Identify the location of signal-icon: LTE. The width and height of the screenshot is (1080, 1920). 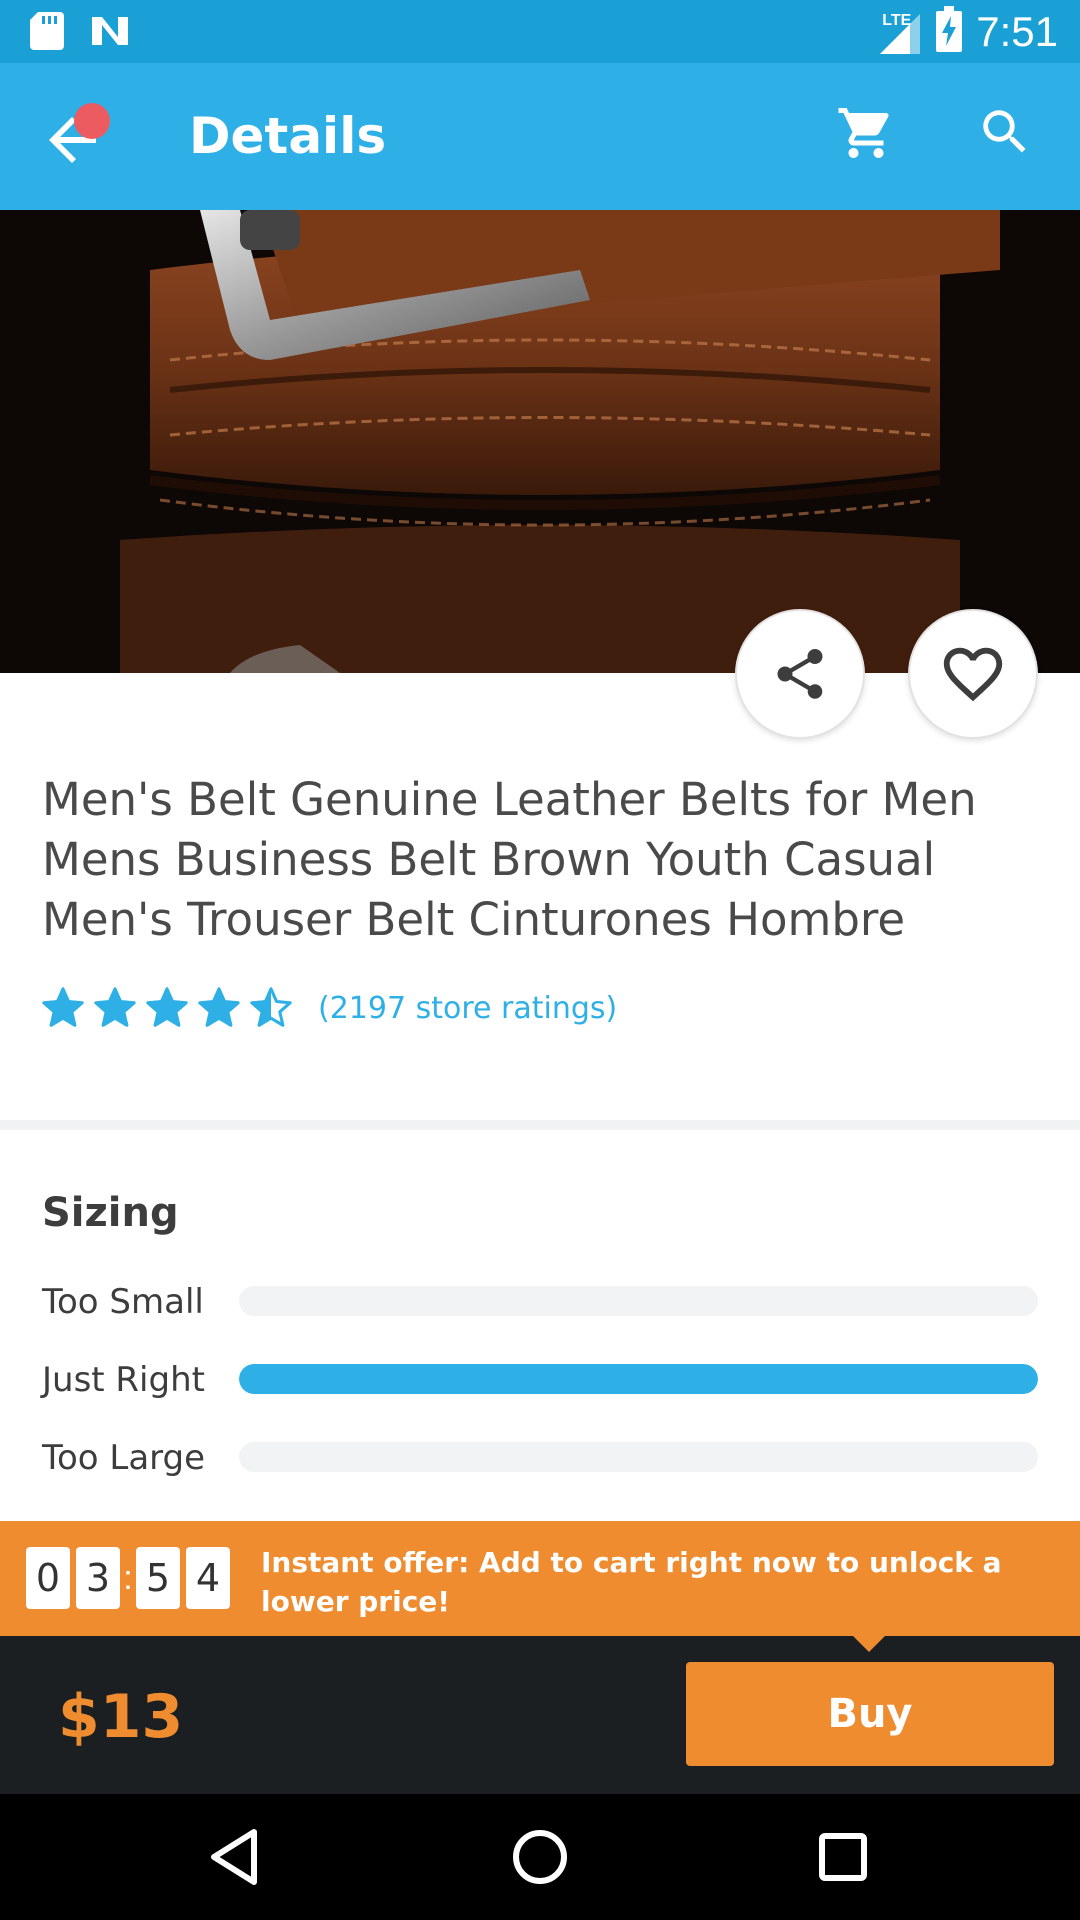
(899, 32).